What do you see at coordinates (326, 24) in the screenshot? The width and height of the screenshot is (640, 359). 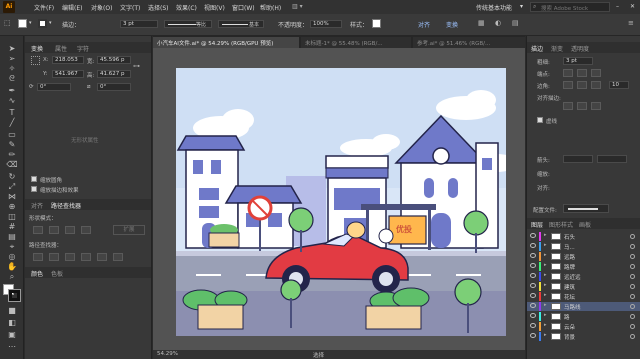 I see `opacity-field: 100%` at bounding box center [326, 24].